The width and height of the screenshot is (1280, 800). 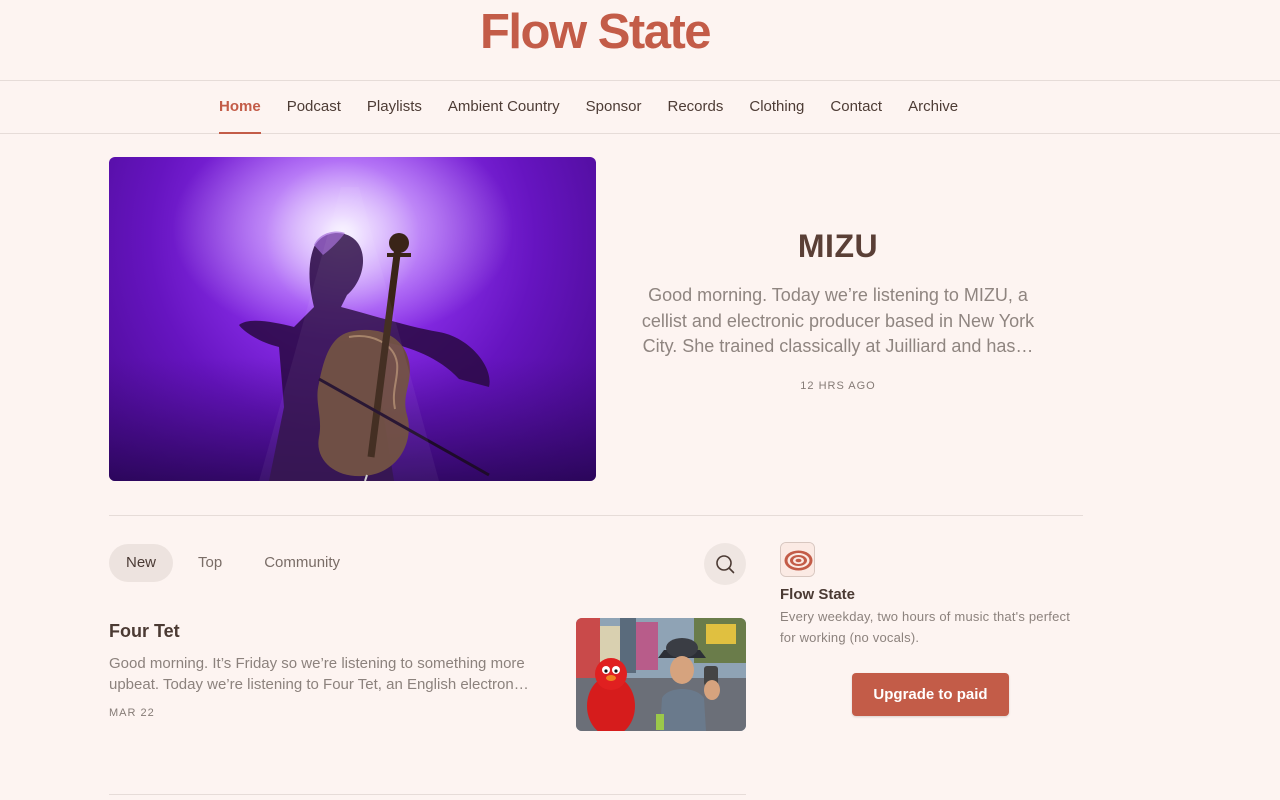 I want to click on section-divider, so click(x=596, y=515).